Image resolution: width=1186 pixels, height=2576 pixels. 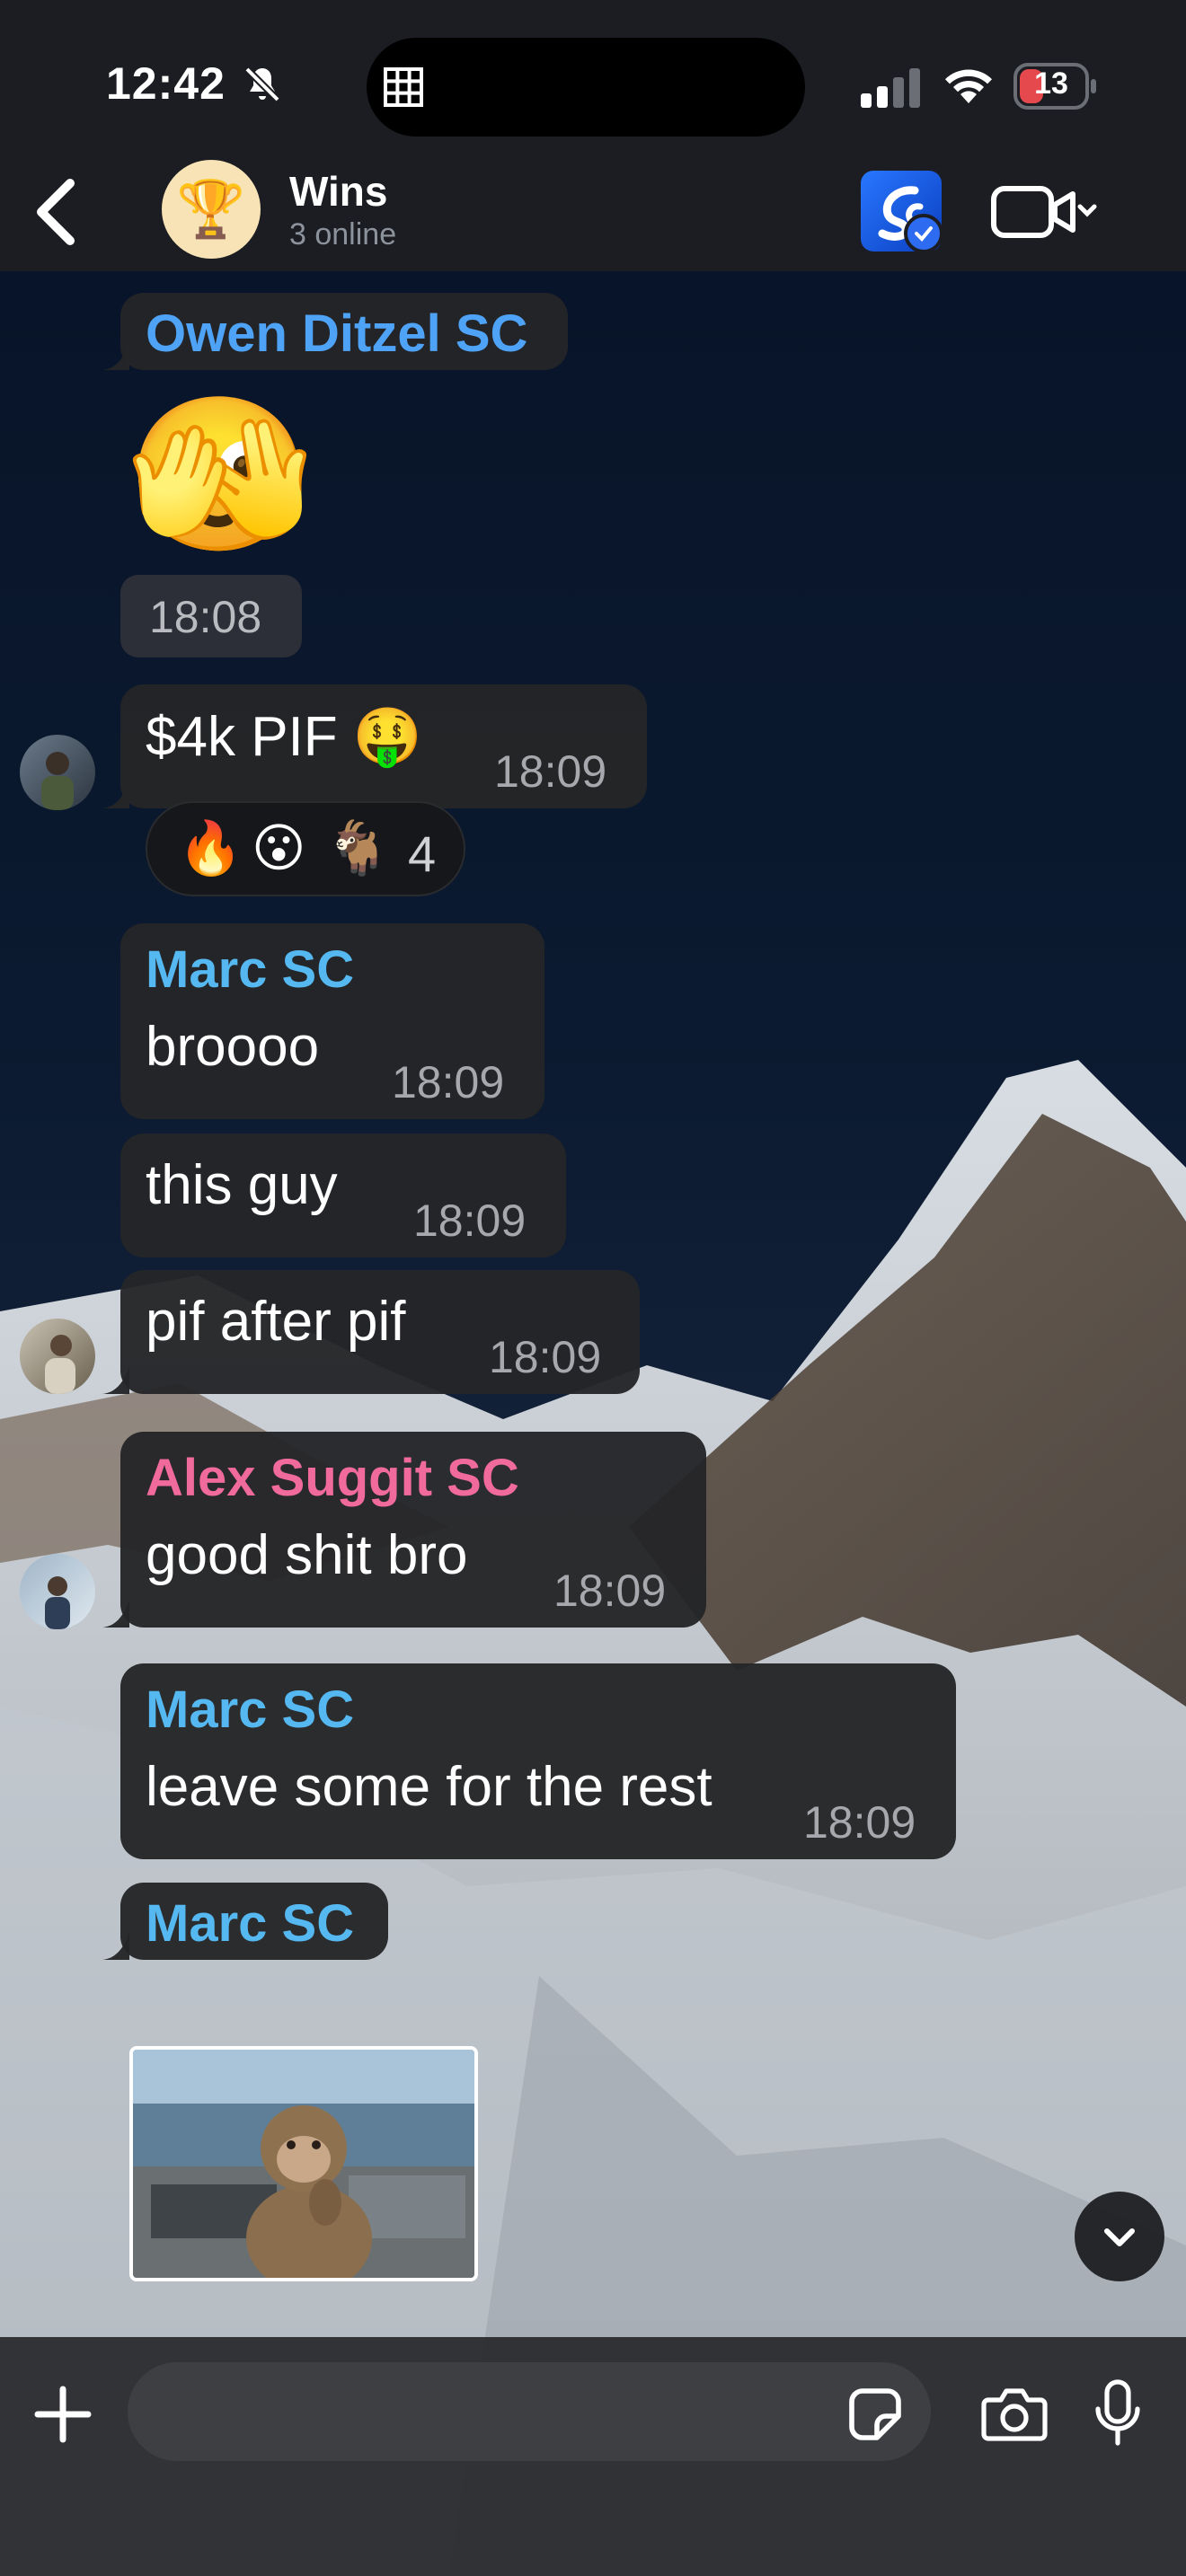 What do you see at coordinates (1051, 83) in the screenshot?
I see `battery-percent: 13` at bounding box center [1051, 83].